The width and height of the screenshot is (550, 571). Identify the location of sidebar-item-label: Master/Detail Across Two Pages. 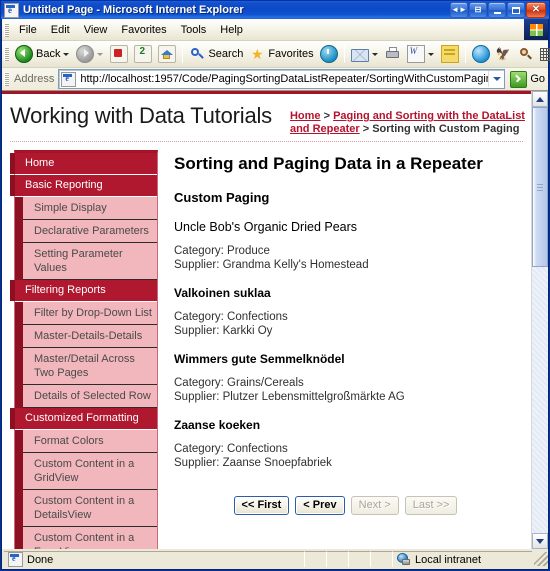
(90, 366).